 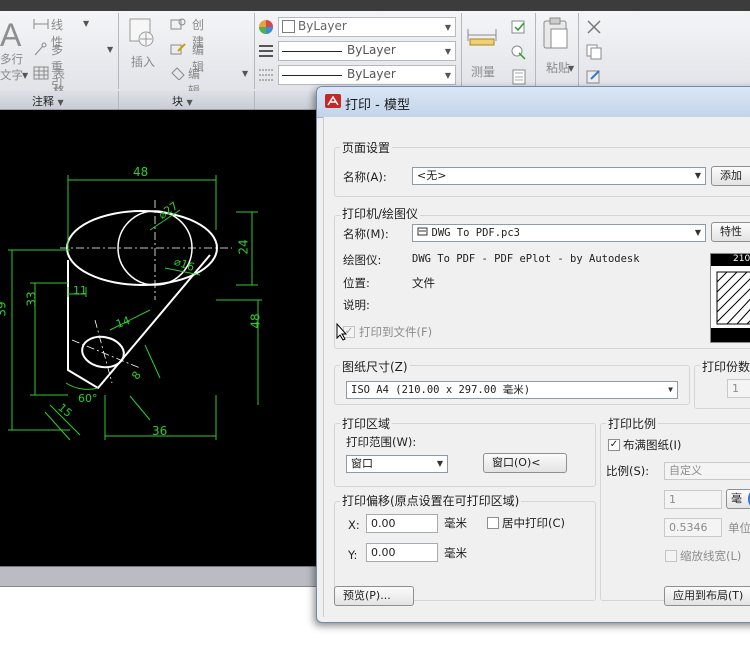 What do you see at coordinates (652, 445) in the screenshot?
I see `fit-to-paper-label: 布满图纸(I)` at bounding box center [652, 445].